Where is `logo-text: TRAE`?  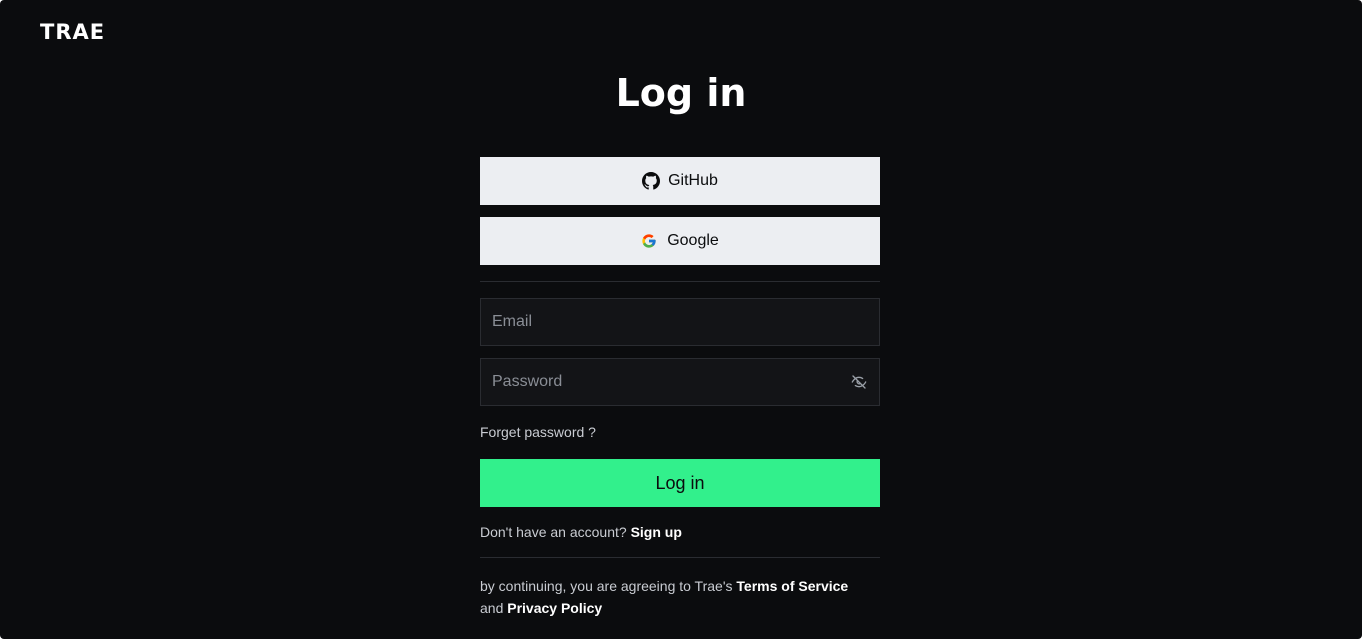 logo-text: TRAE is located at coordinates (73, 32).